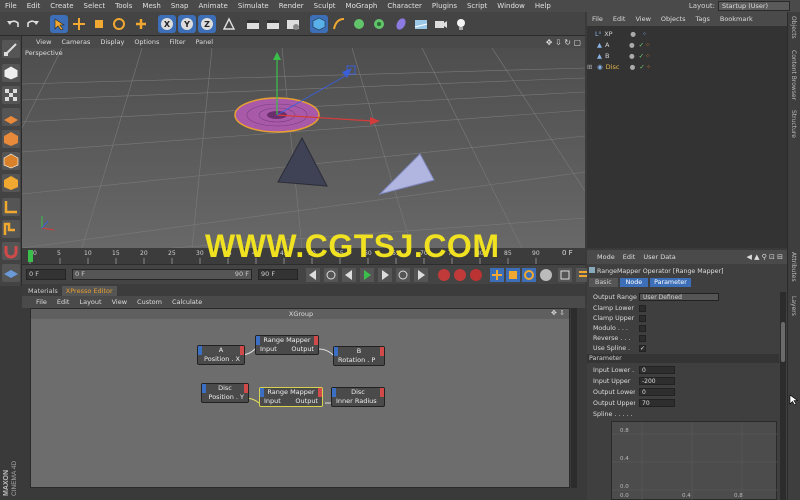 The height and width of the screenshot is (500, 800). I want to click on vp-menu-cameras: Cameras, so click(75, 42).